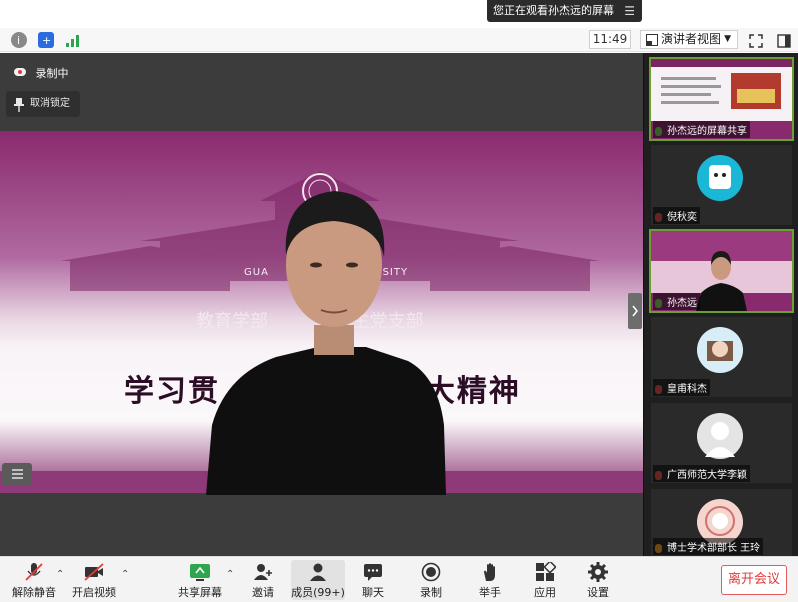 This screenshot has height=602, width=798. What do you see at coordinates (545, 592) in the screenshot?
I see `apps-label: 应用` at bounding box center [545, 592].